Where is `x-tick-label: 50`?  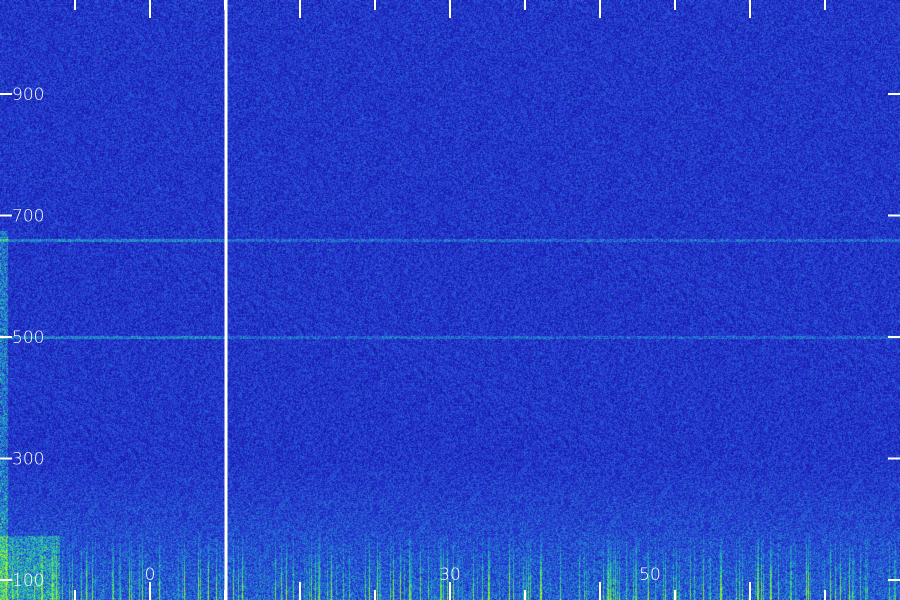 x-tick-label: 50 is located at coordinates (650, 575).